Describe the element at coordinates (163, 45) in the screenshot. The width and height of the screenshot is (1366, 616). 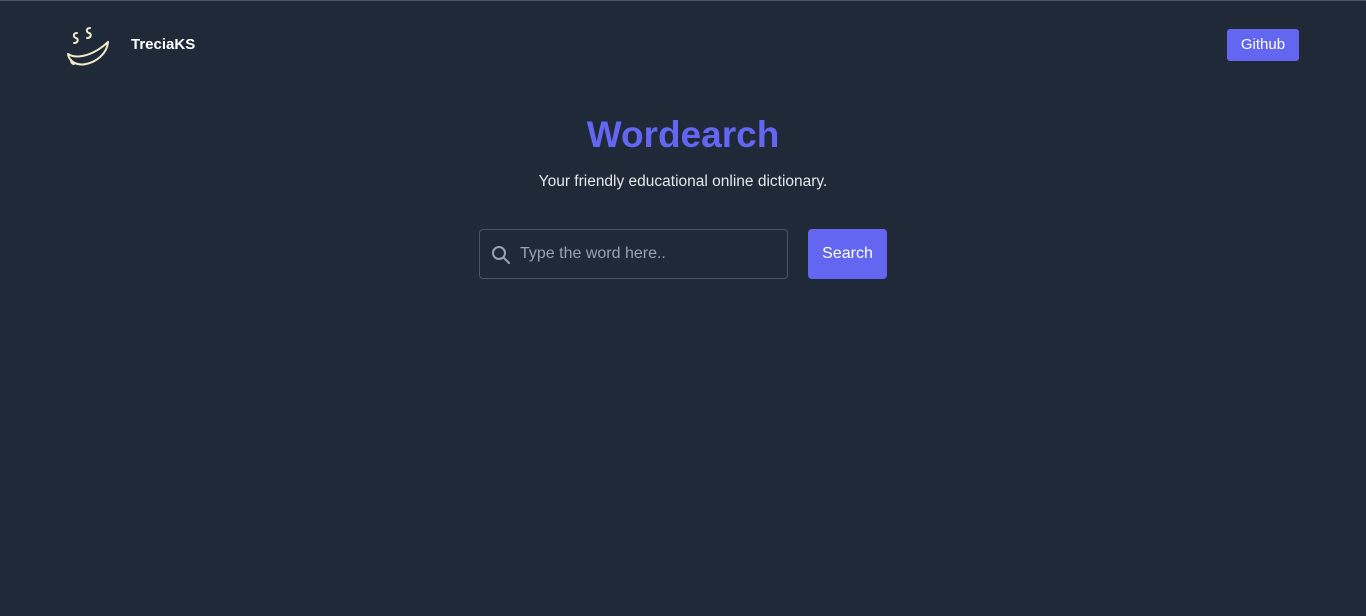
I see `brand-name: TreciaKS` at that location.